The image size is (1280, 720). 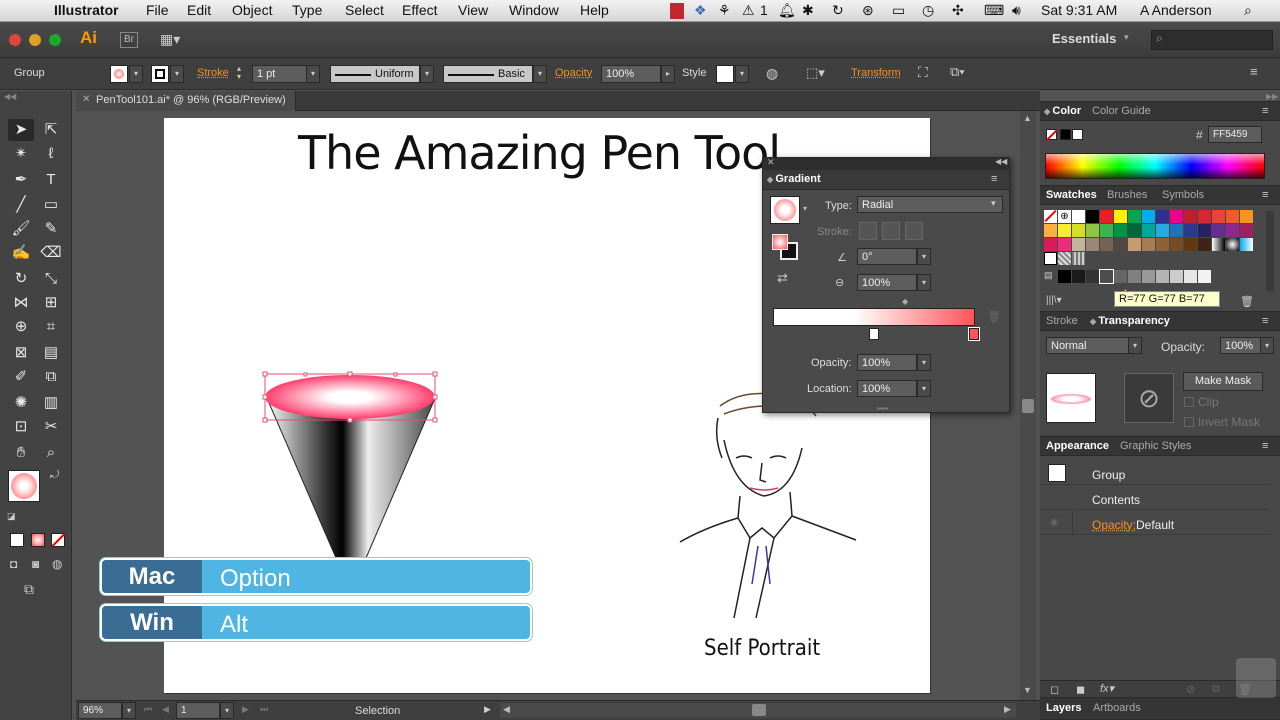 What do you see at coordinates (21, 303) in the screenshot?
I see `width-tool-icon: ⋈` at bounding box center [21, 303].